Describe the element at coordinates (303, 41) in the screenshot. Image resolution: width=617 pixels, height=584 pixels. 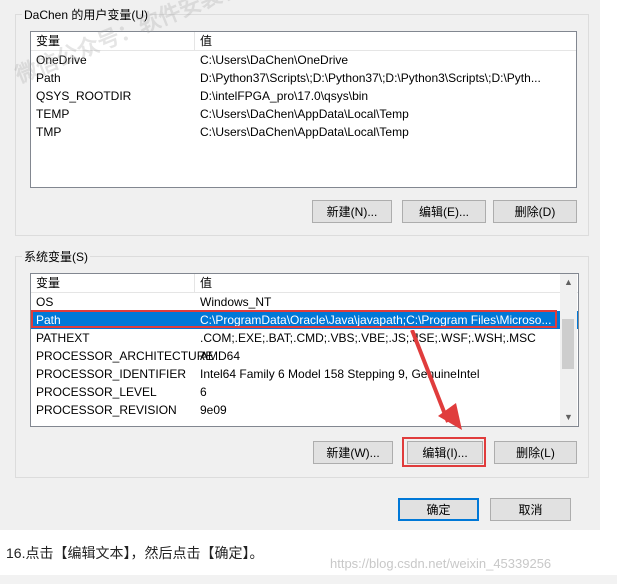
I see `user-vars-header: 变量 值` at that location.